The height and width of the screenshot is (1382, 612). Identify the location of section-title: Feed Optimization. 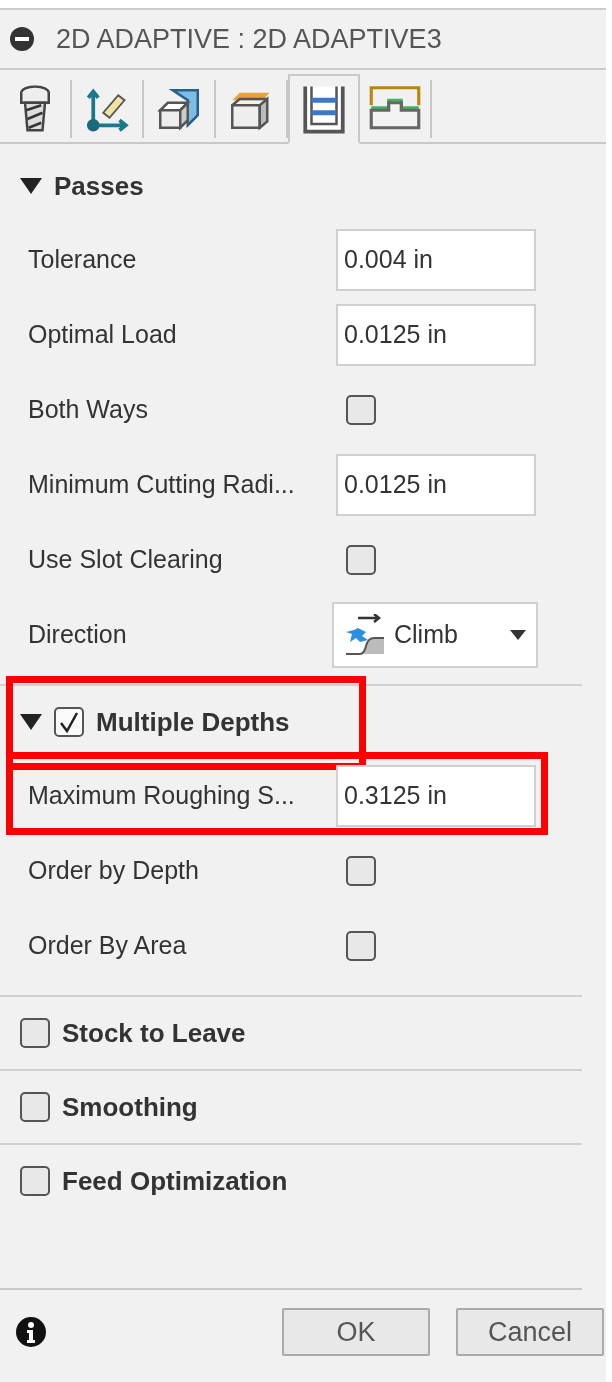
(175, 1181).